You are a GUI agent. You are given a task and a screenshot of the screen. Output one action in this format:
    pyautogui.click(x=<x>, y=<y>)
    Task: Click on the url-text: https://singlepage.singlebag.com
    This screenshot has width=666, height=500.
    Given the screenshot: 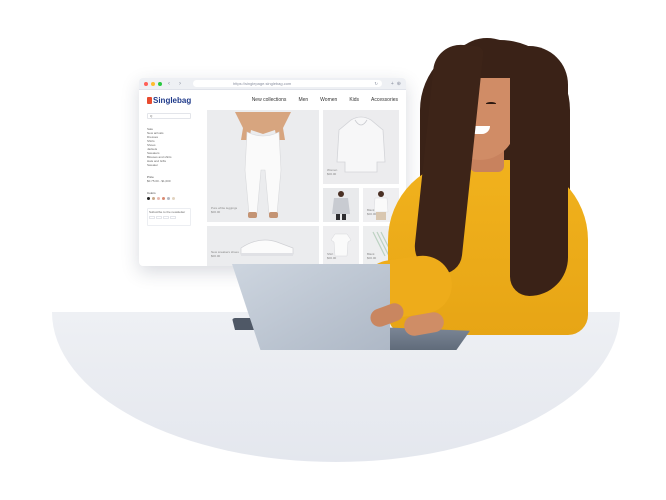 What is the action you would take?
    pyautogui.click(x=262, y=83)
    